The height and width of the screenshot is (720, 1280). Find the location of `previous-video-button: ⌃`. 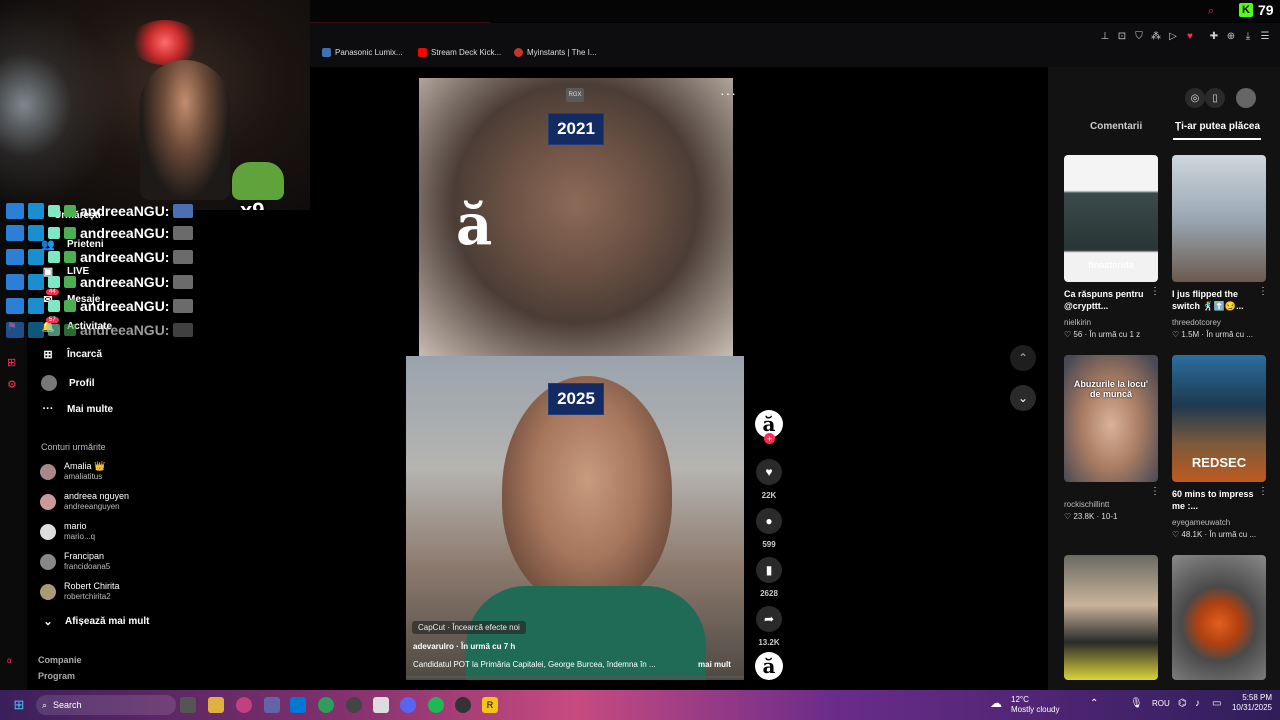

previous-video-button: ⌃ is located at coordinates (1023, 358).